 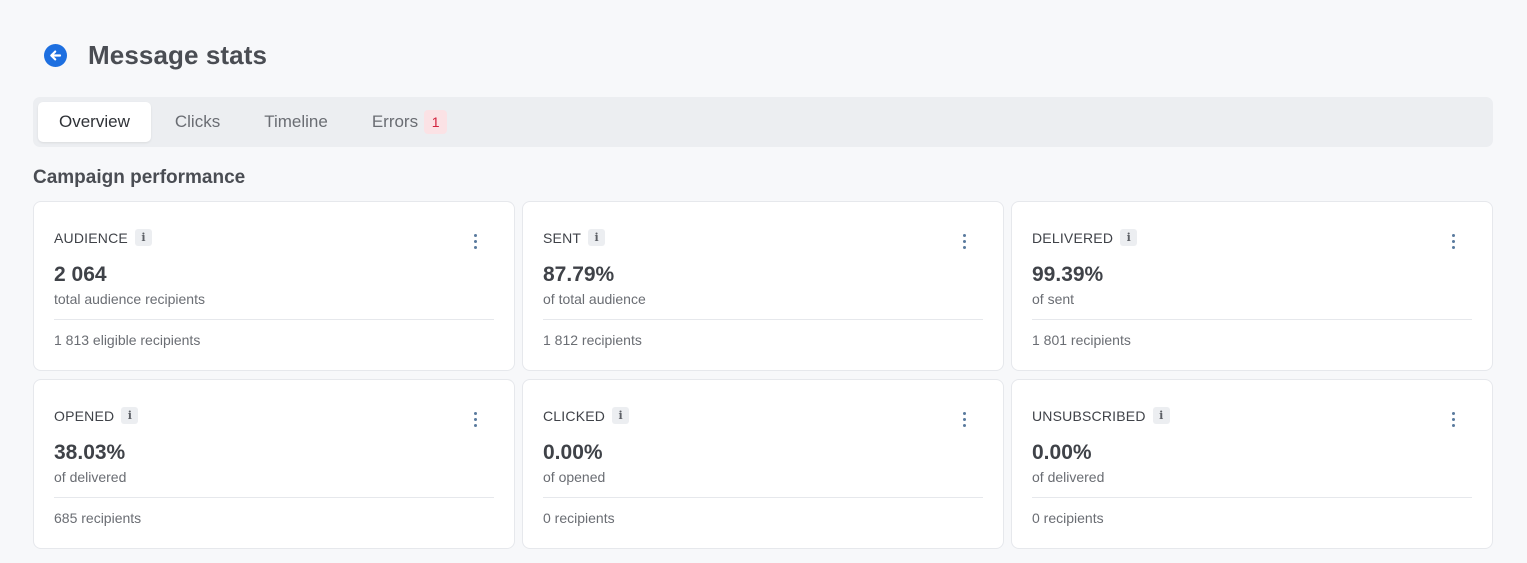 I want to click on tab-bar: Overview Clicks Timeline Errors 1, so click(x=763, y=122).